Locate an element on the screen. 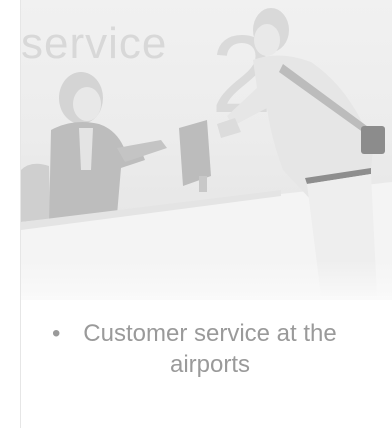 The width and height of the screenshot is (392, 428). caption-line-1: Customer service at the is located at coordinates (210, 333).